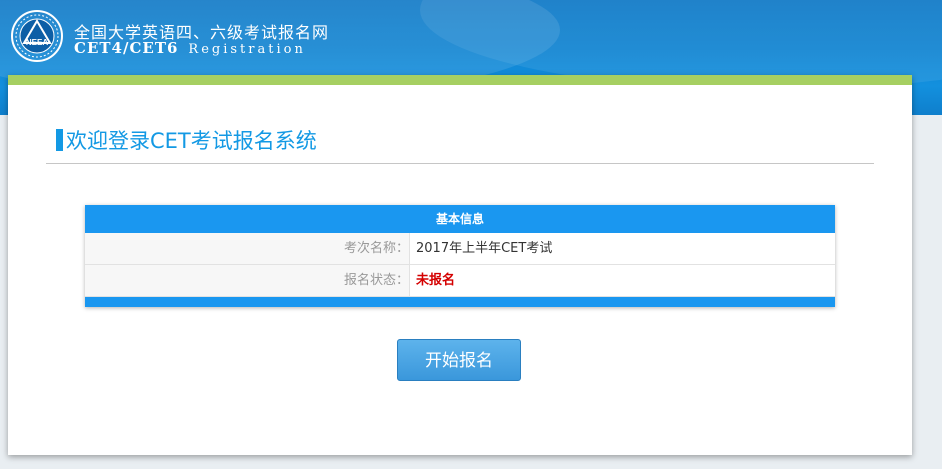  I want to click on site-title-cet: CET4/CET6, so click(126, 48).